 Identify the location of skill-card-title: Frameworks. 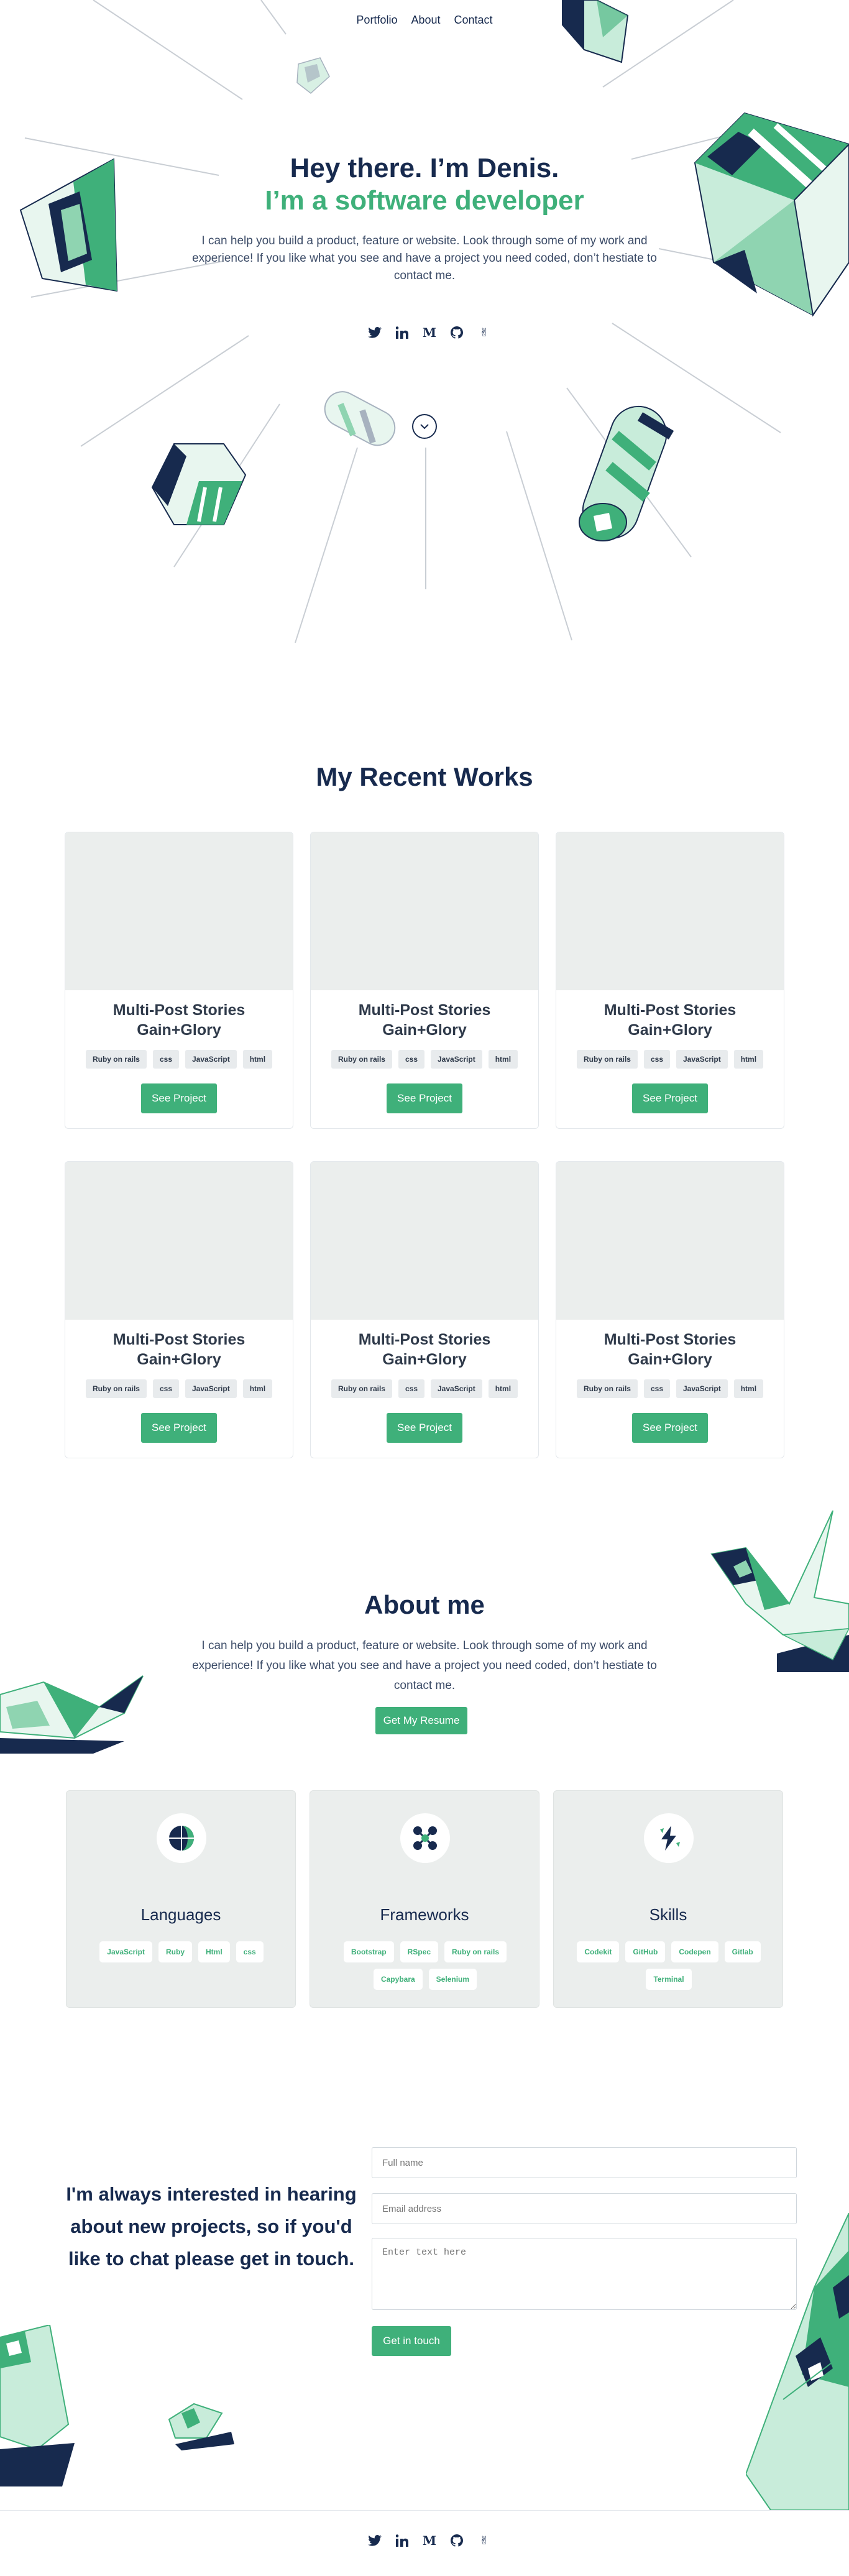
(424, 1914).